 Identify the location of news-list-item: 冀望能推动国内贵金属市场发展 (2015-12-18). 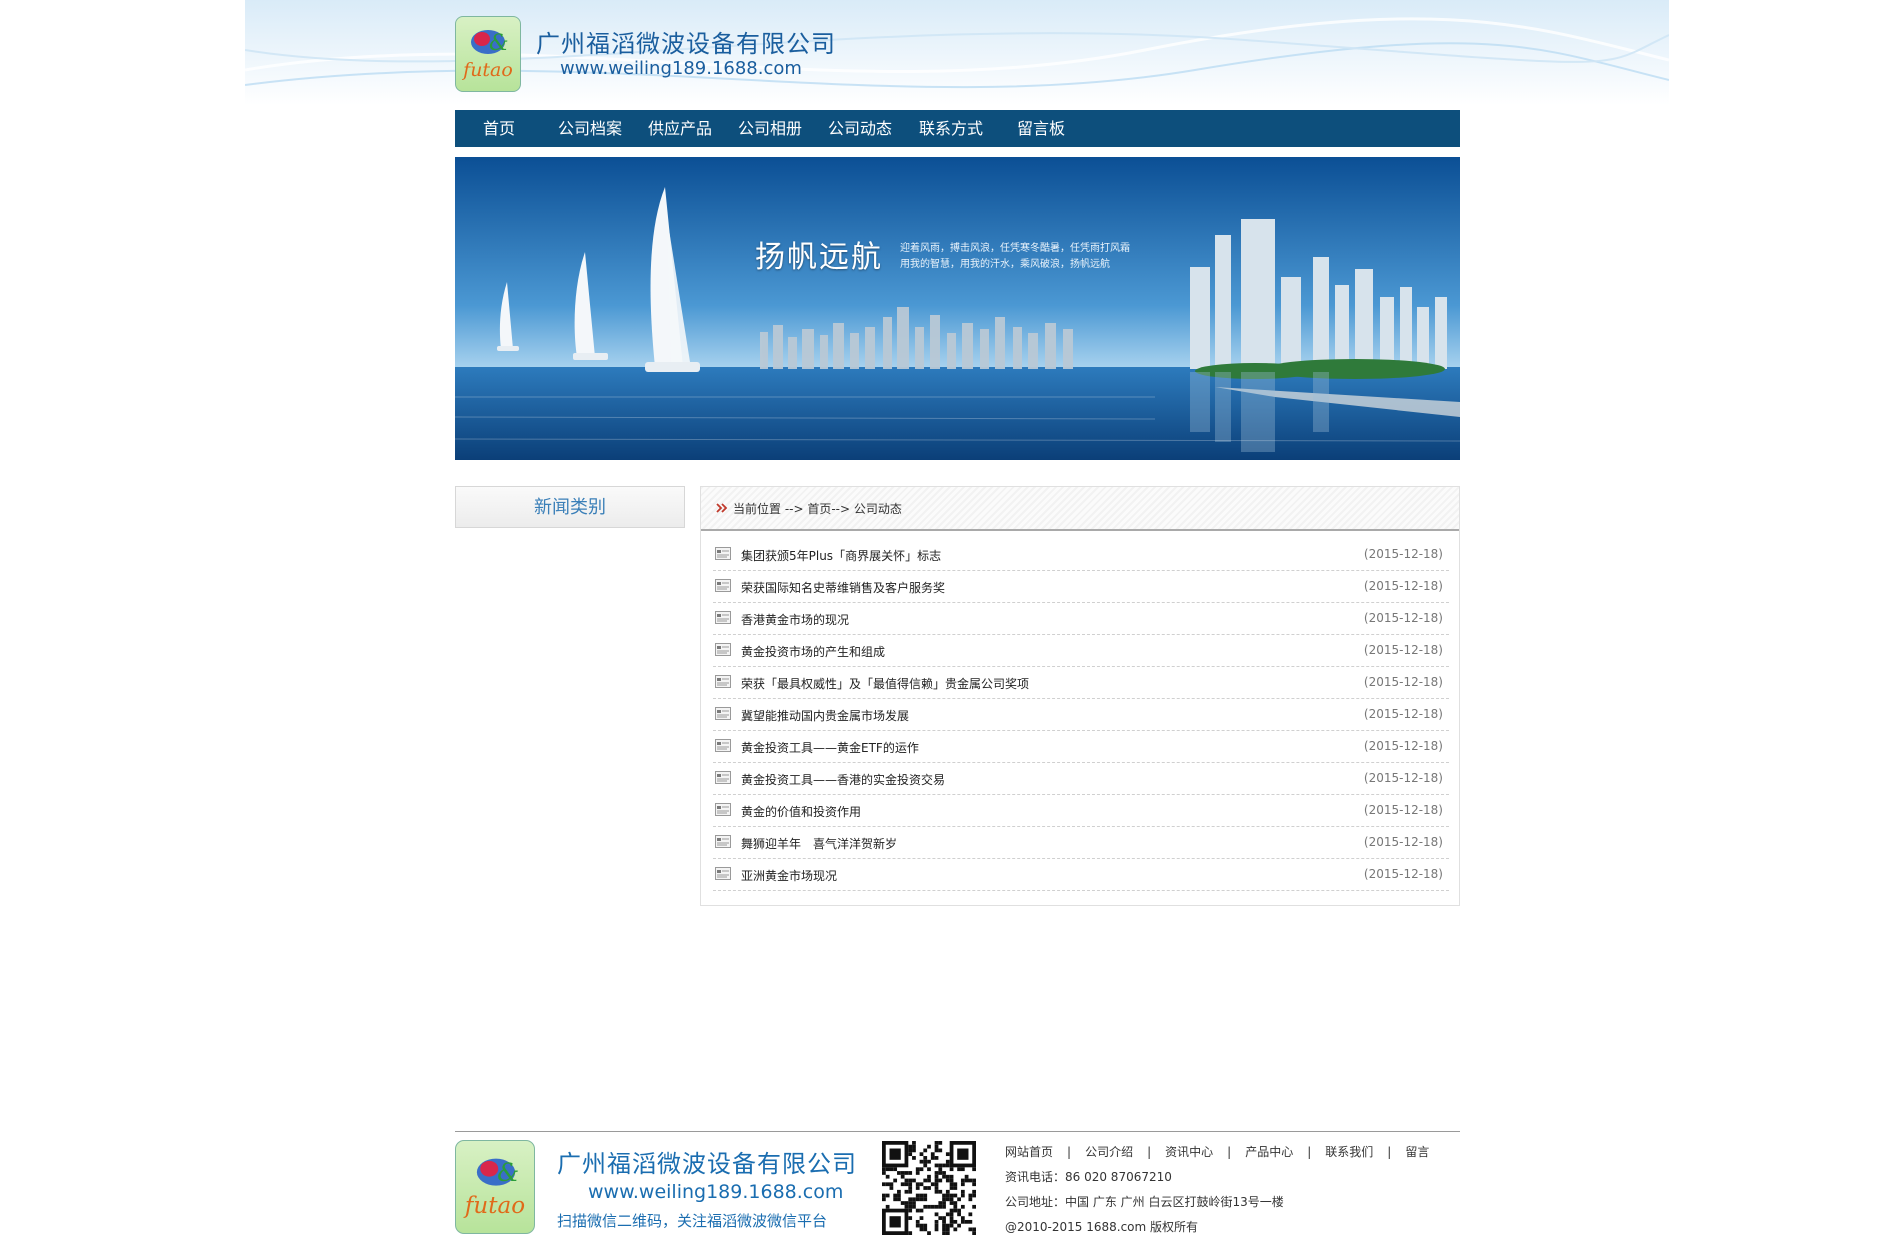
(1081, 715).